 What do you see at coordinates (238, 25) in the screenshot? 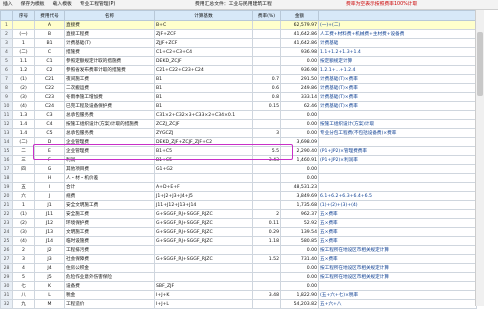
I see `table-row: 1 A 直接费 B+C 62,579.97 (一)+(二)` at bounding box center [238, 25].